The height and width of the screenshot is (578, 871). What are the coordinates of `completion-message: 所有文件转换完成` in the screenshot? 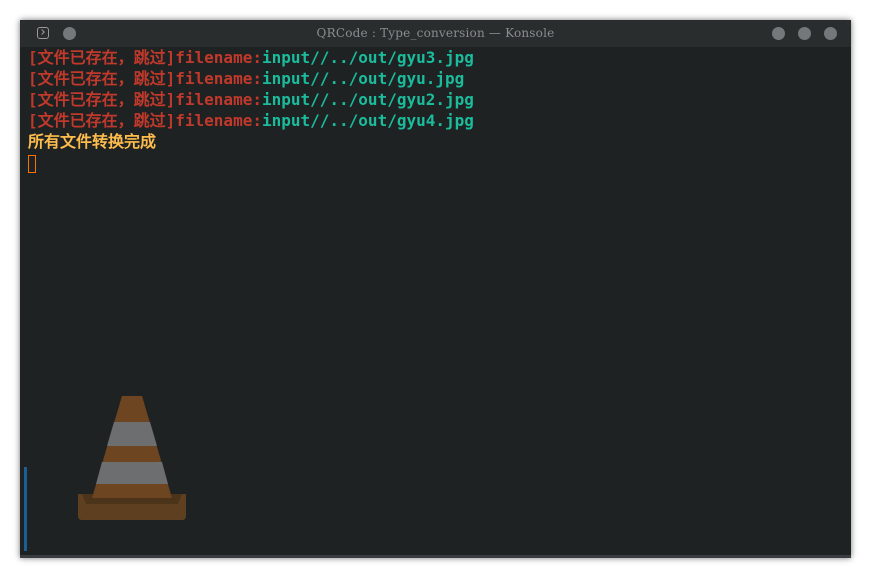 It's located at (92, 141).